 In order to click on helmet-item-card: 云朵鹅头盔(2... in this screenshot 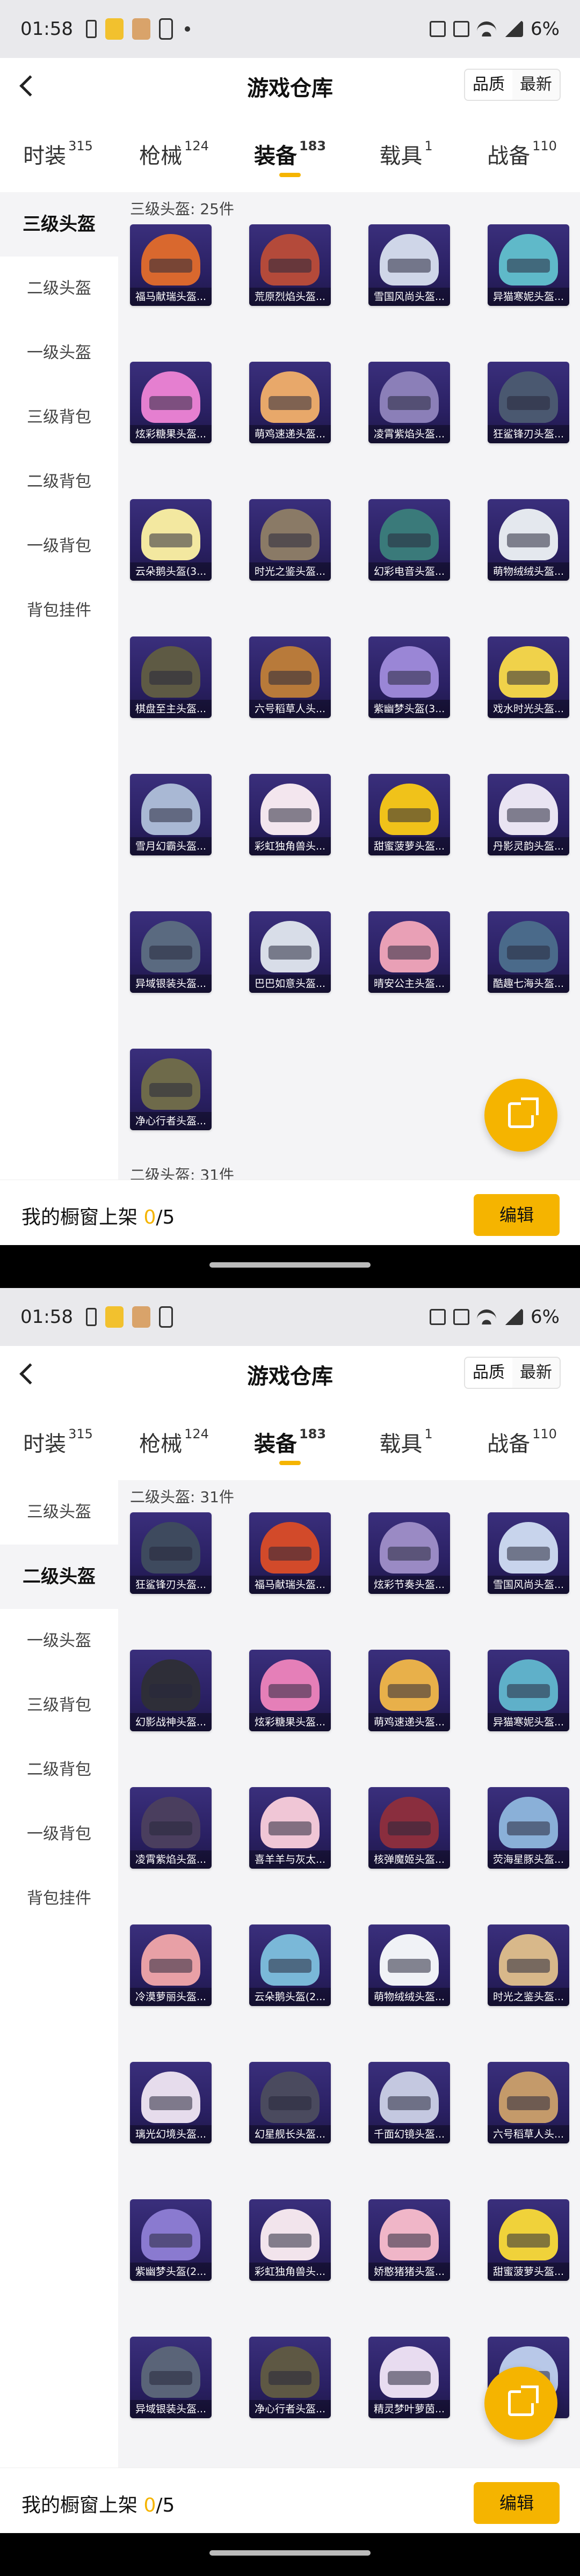, I will do `click(290, 1965)`.